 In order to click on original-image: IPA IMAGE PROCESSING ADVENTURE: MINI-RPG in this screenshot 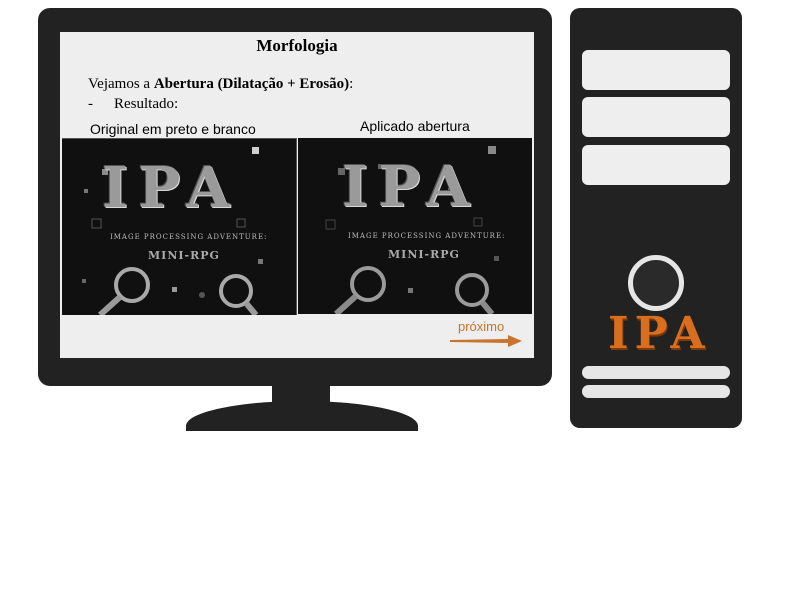, I will do `click(179, 226)`.